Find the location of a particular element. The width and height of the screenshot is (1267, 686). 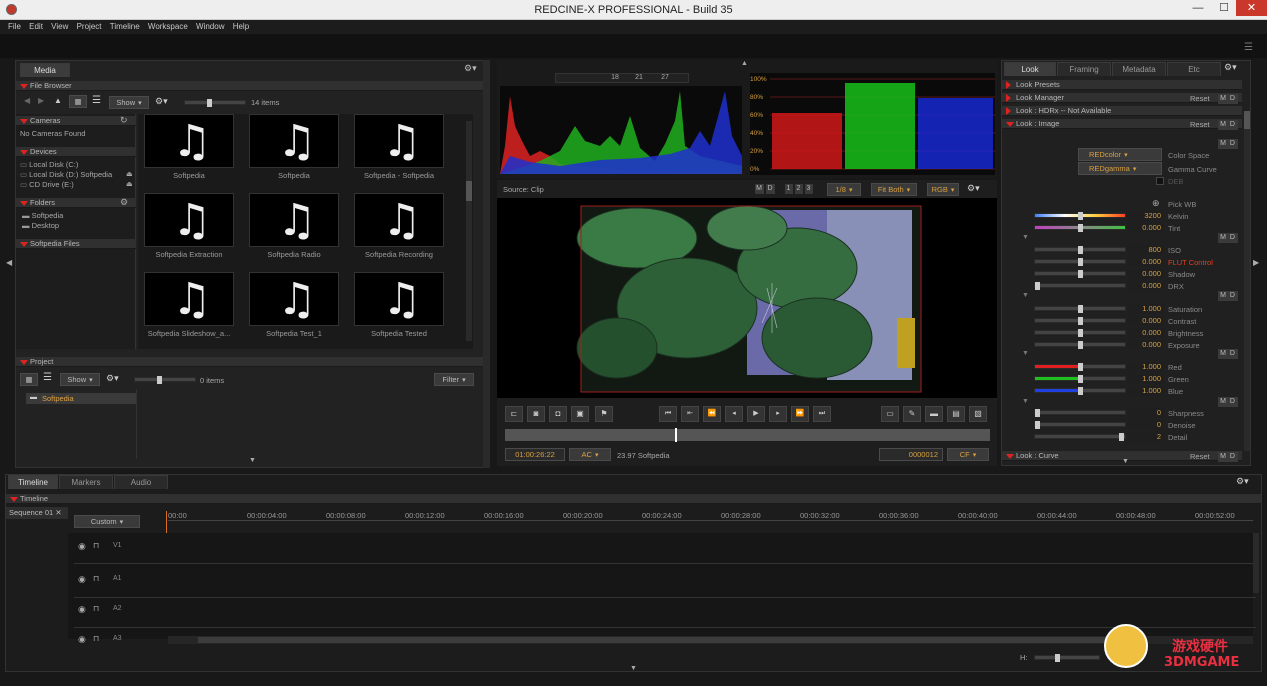

play-icon: ▶ is located at coordinates (756, 414).